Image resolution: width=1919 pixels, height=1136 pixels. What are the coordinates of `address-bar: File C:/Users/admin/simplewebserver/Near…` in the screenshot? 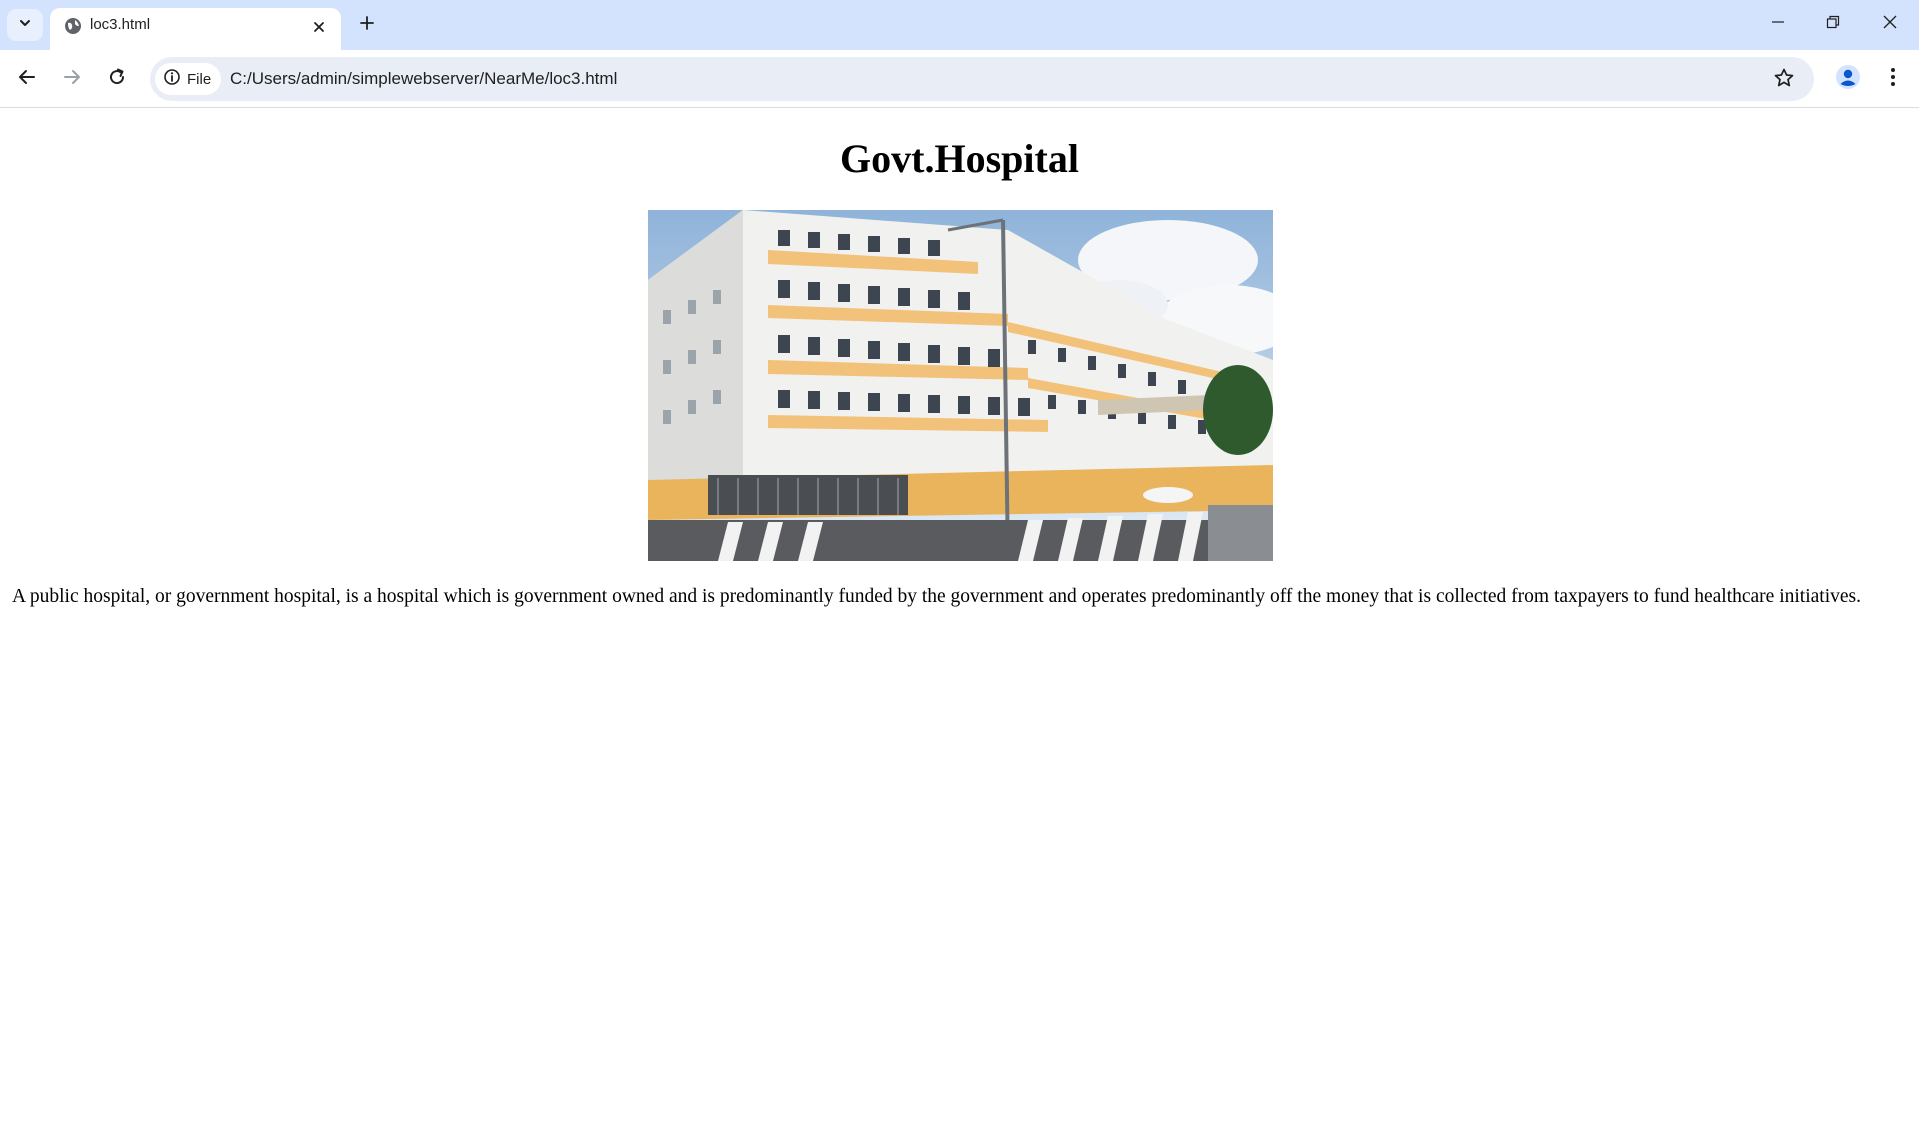 It's located at (982, 79).